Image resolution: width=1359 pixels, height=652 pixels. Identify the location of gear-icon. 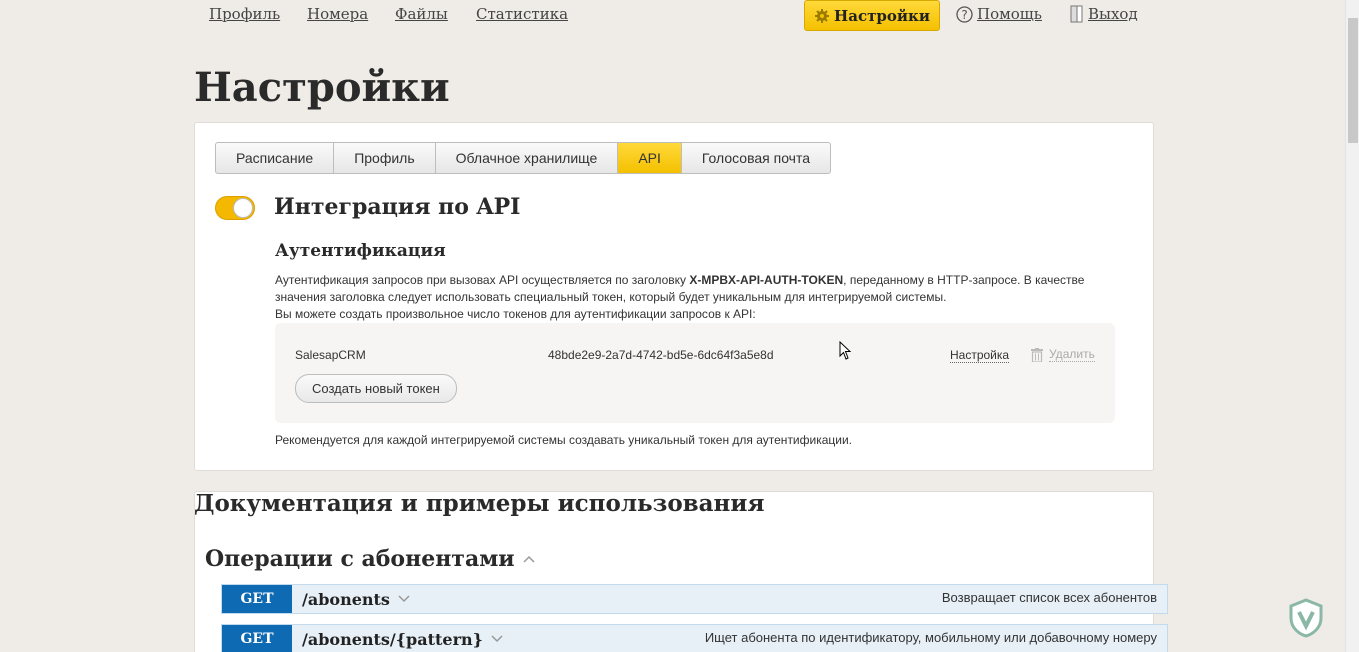
(822, 15).